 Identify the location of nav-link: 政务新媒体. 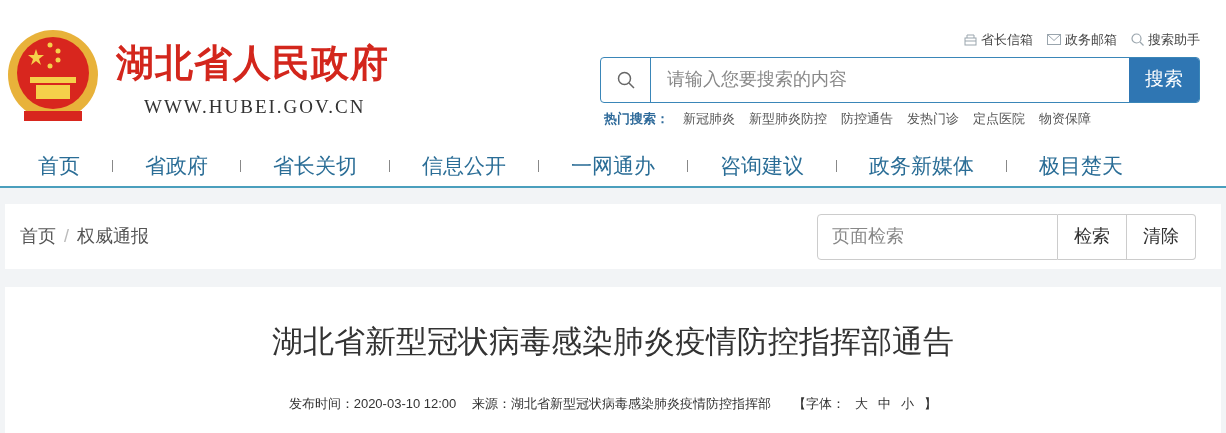
(921, 165).